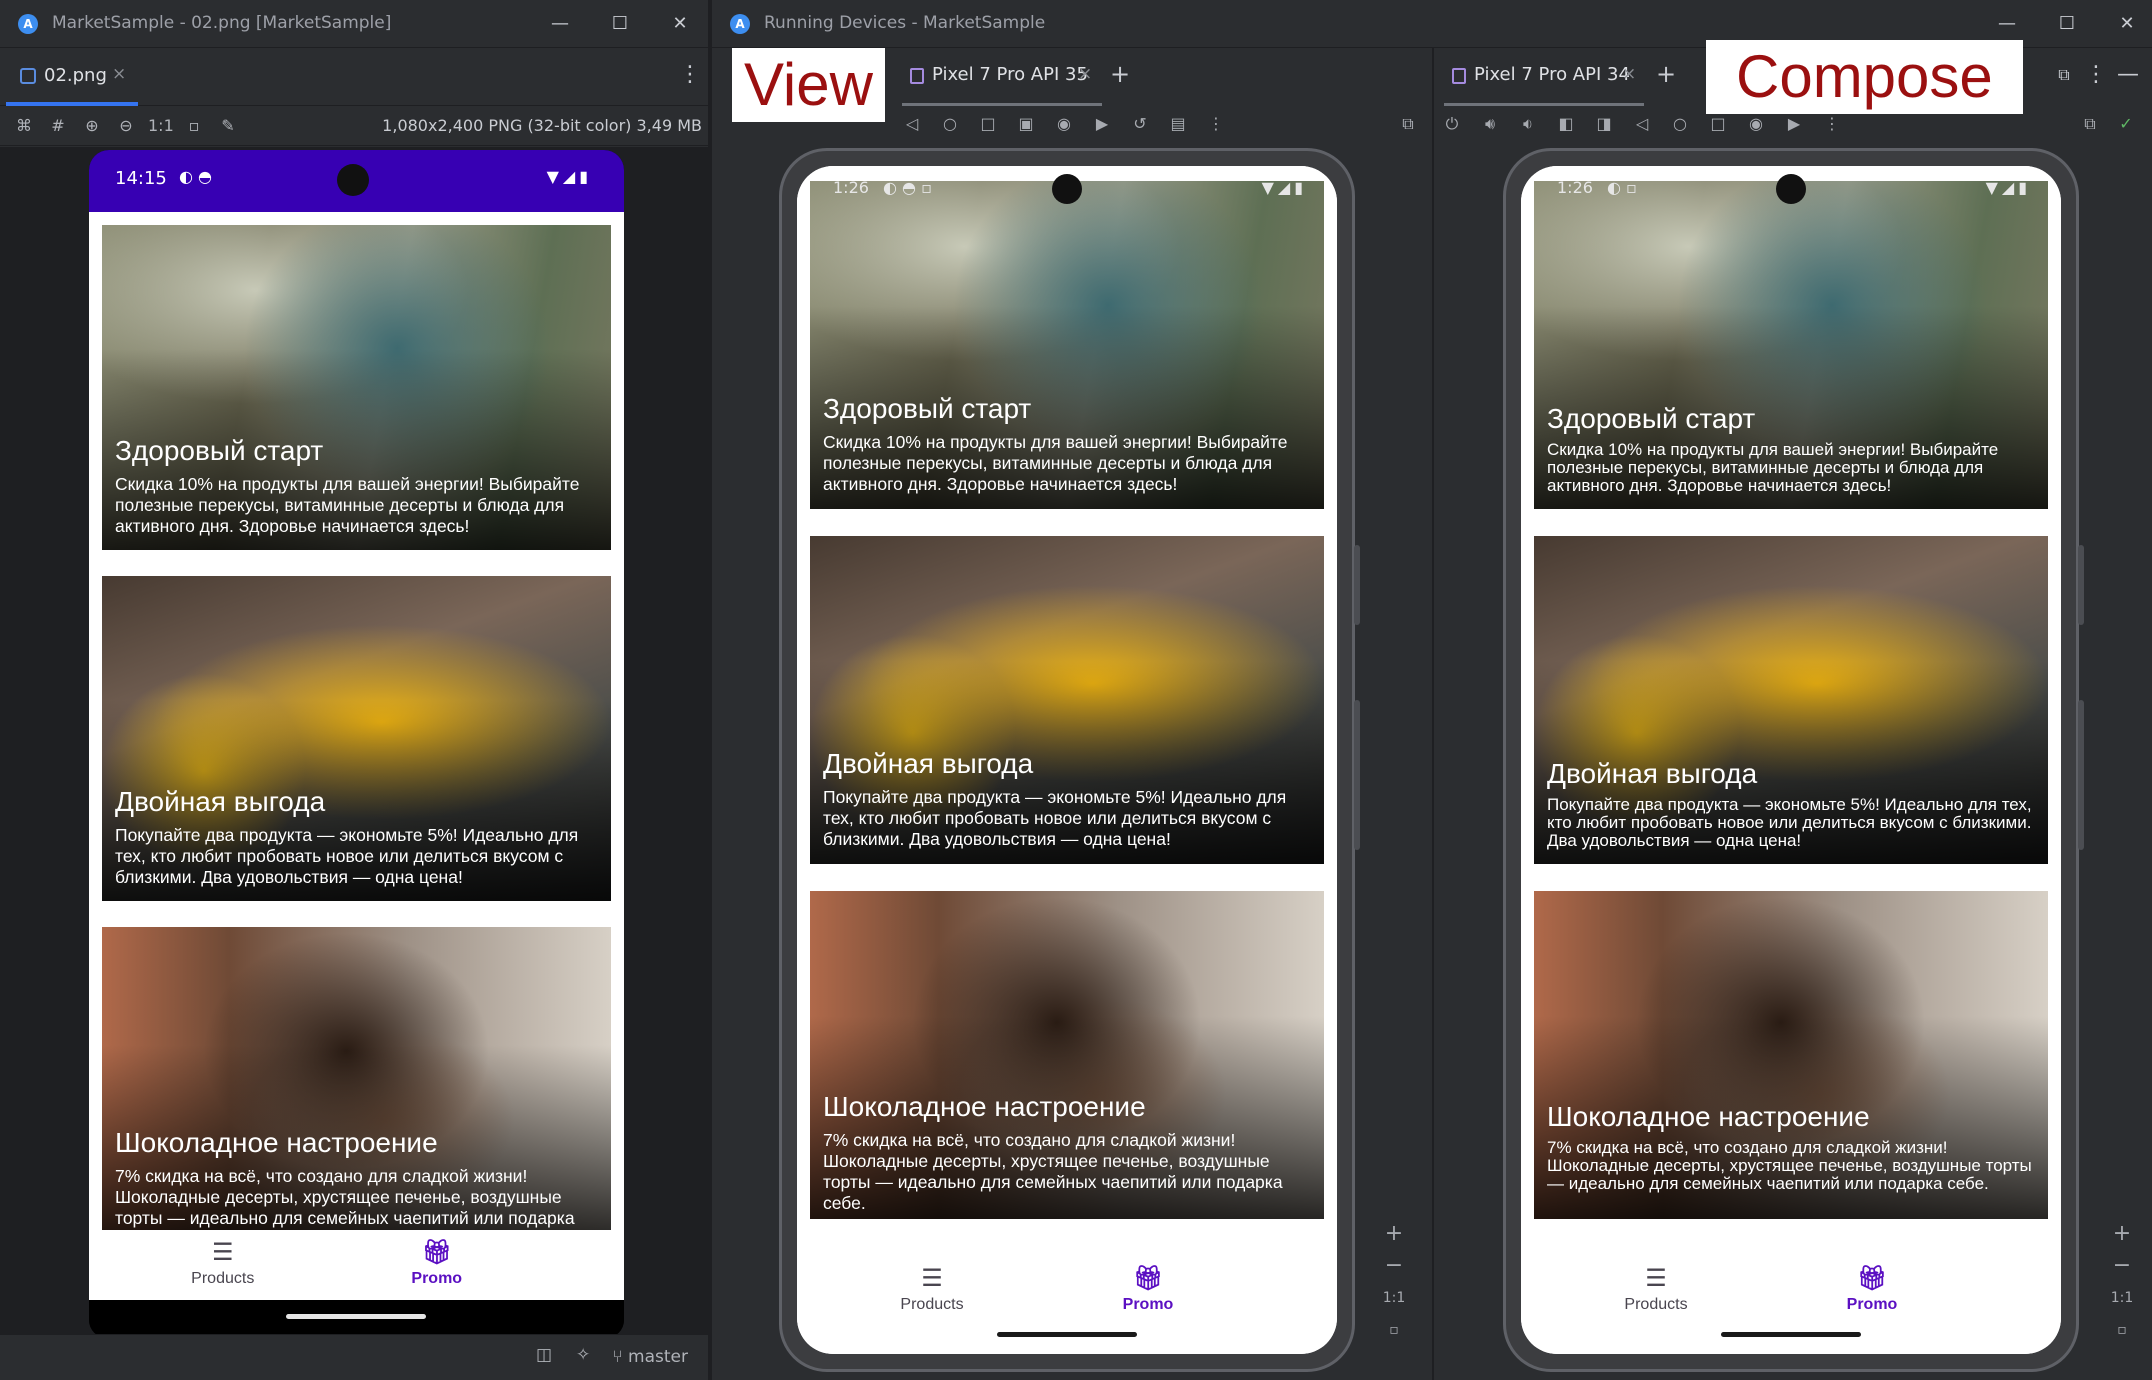 The image size is (2152, 1380). What do you see at coordinates (276, 1142) in the screenshot?
I see `promo-title: Шоколадное настроение` at bounding box center [276, 1142].